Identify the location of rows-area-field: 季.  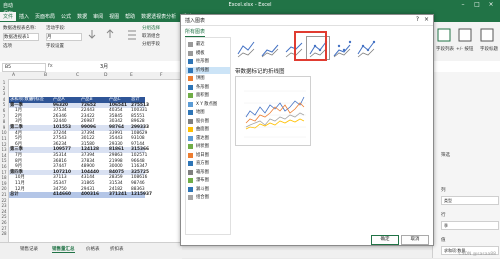
(470, 225).